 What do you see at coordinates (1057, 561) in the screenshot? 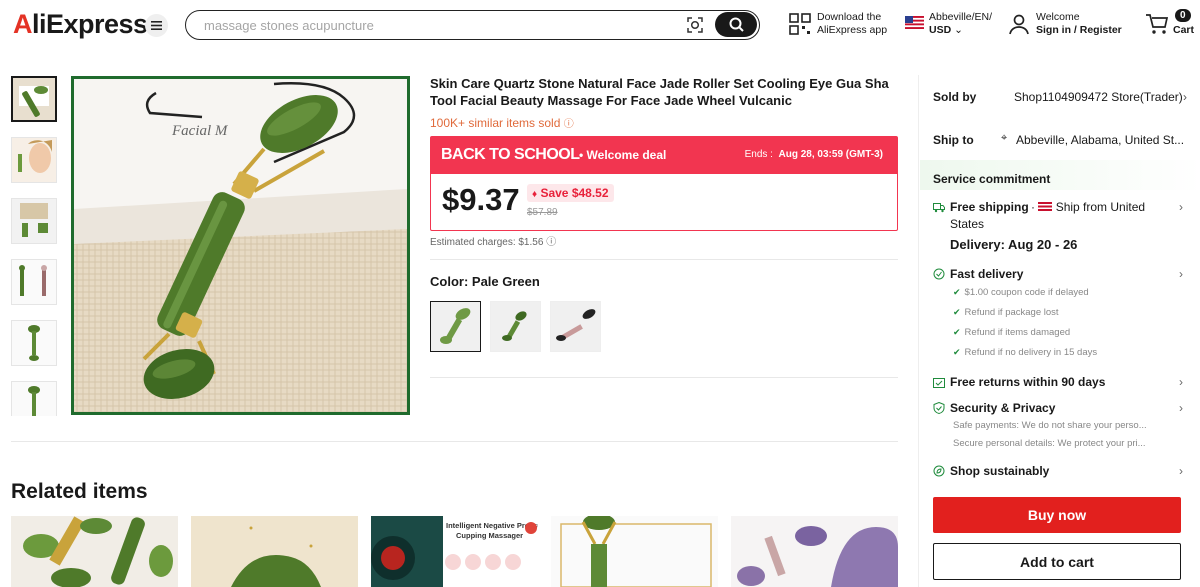
I see `add-to-cart-button: Add to cart` at bounding box center [1057, 561].